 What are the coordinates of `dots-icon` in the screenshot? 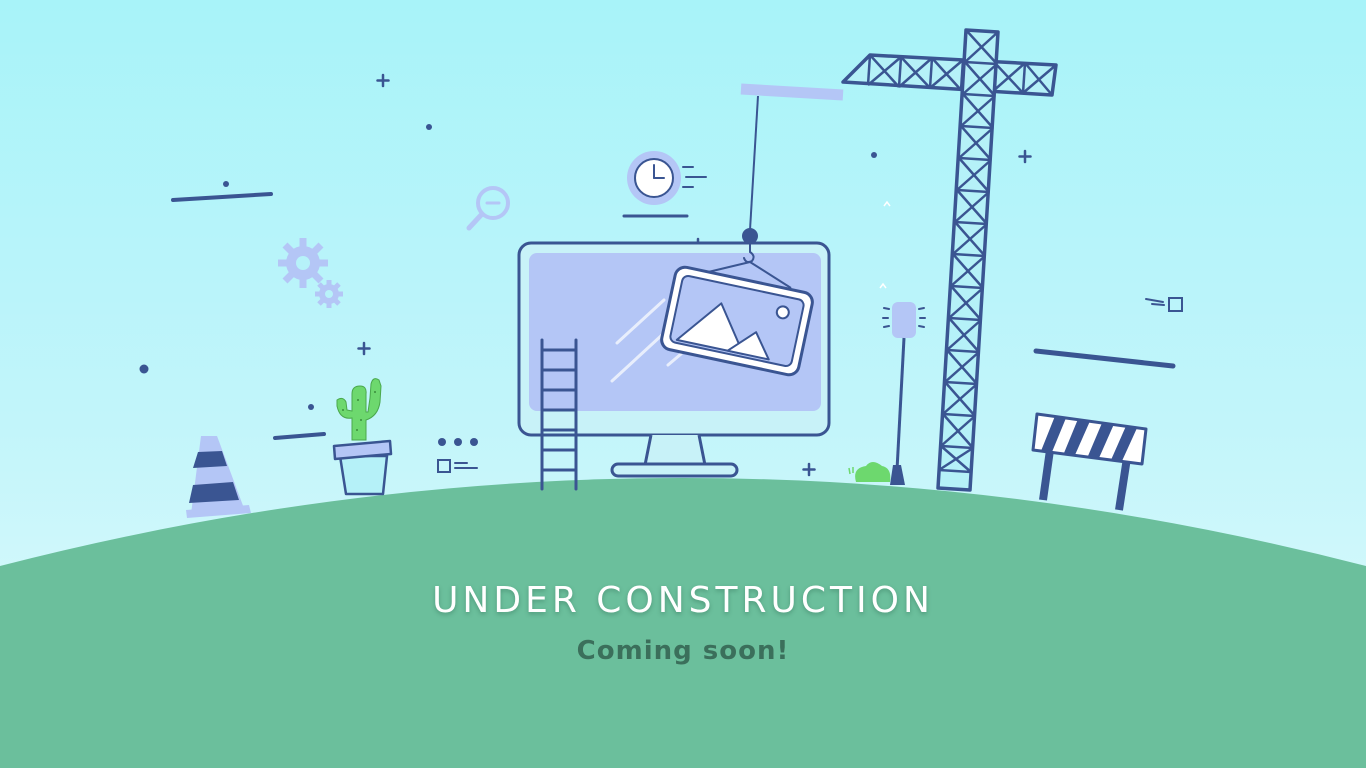 It's located at (458, 442).